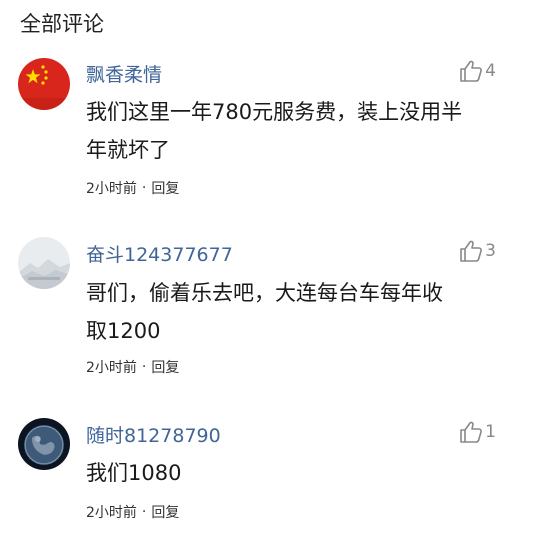 The height and width of the screenshot is (537, 536). Describe the element at coordinates (62, 24) in the screenshot. I see `section-title: 全部评论` at that location.